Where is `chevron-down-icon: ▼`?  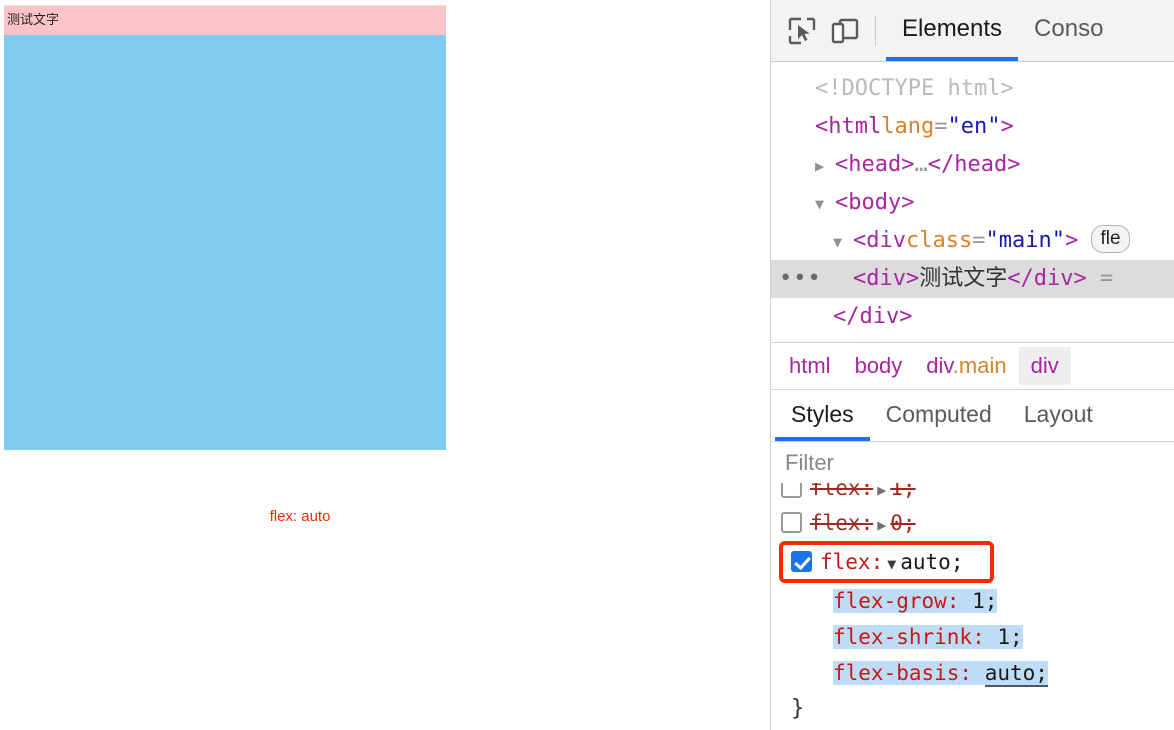 chevron-down-icon: ▼ is located at coordinates (891, 564).